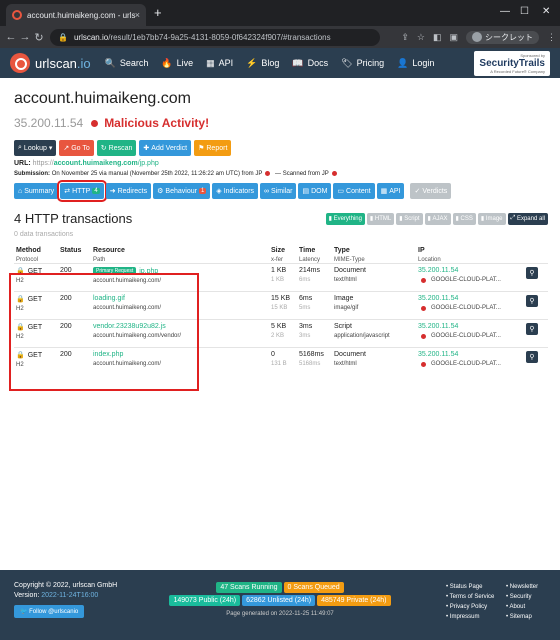 This screenshot has height=640, width=560. What do you see at coordinates (464, 218) in the screenshot?
I see `filter-css: ▮ CSS` at bounding box center [464, 218].